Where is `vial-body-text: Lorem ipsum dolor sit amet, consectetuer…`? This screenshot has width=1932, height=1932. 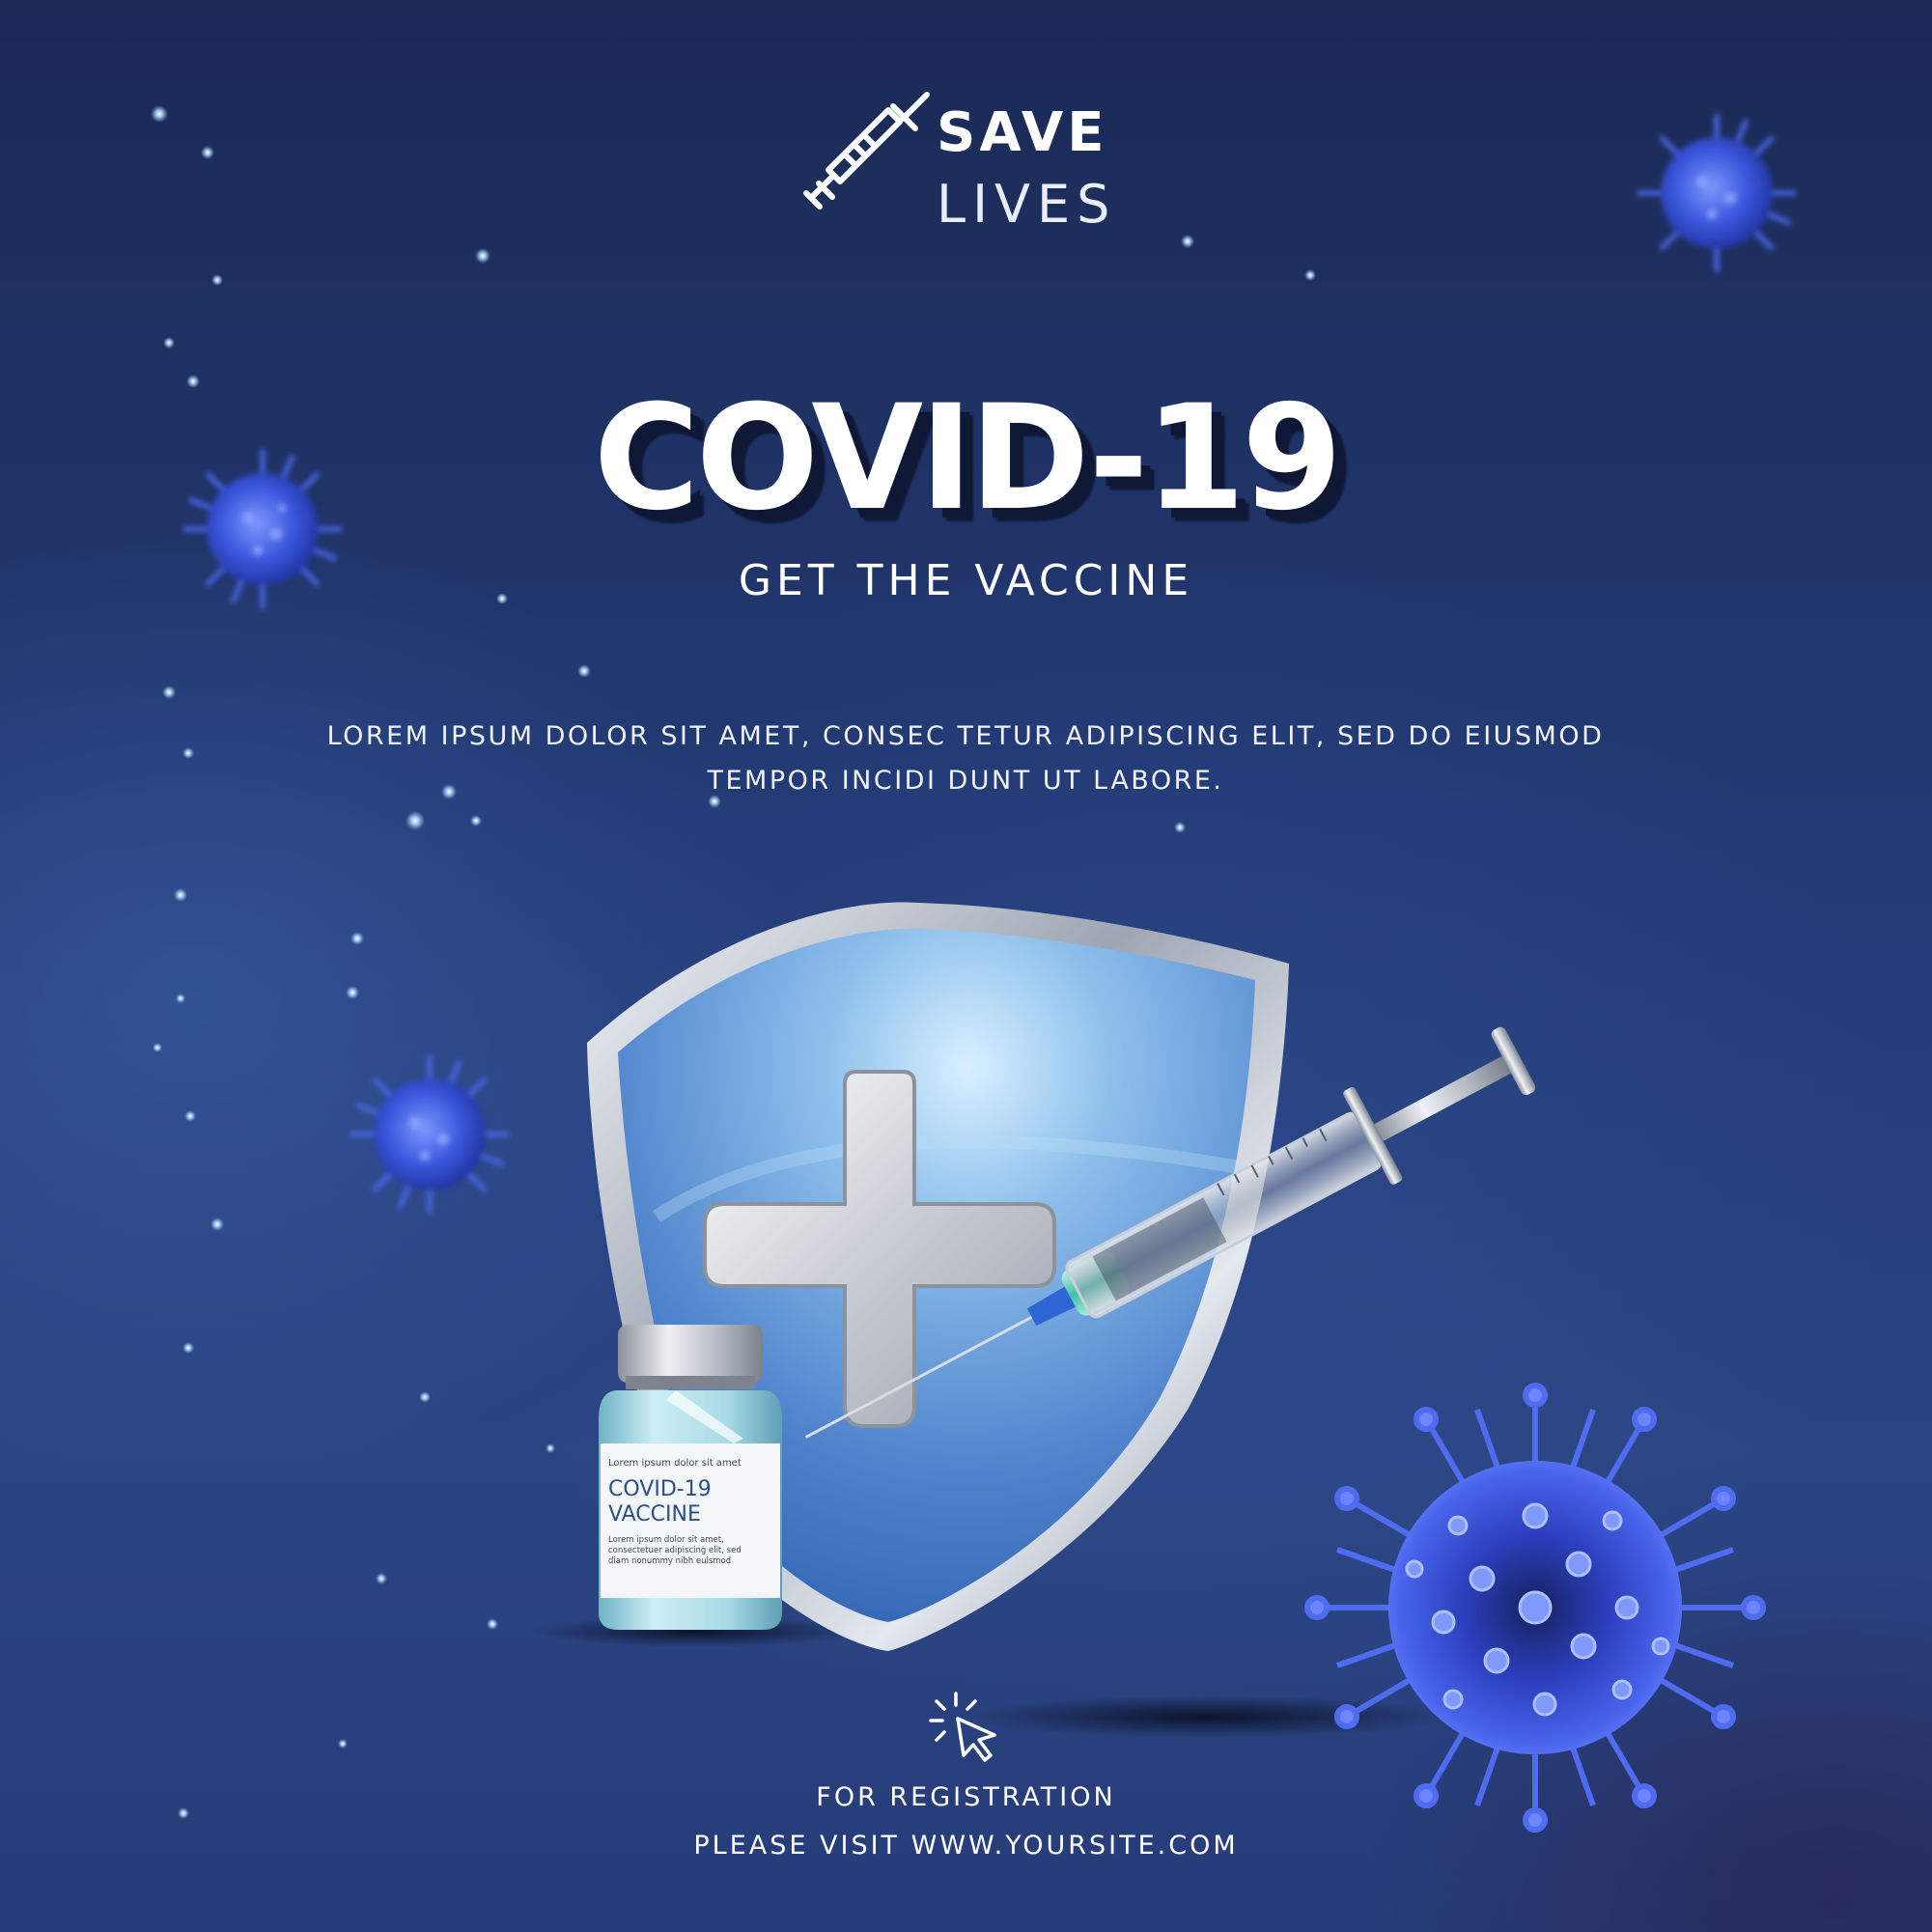 vial-body-text: Lorem ipsum dolor sit amet, consectetuer… is located at coordinates (675, 1551).